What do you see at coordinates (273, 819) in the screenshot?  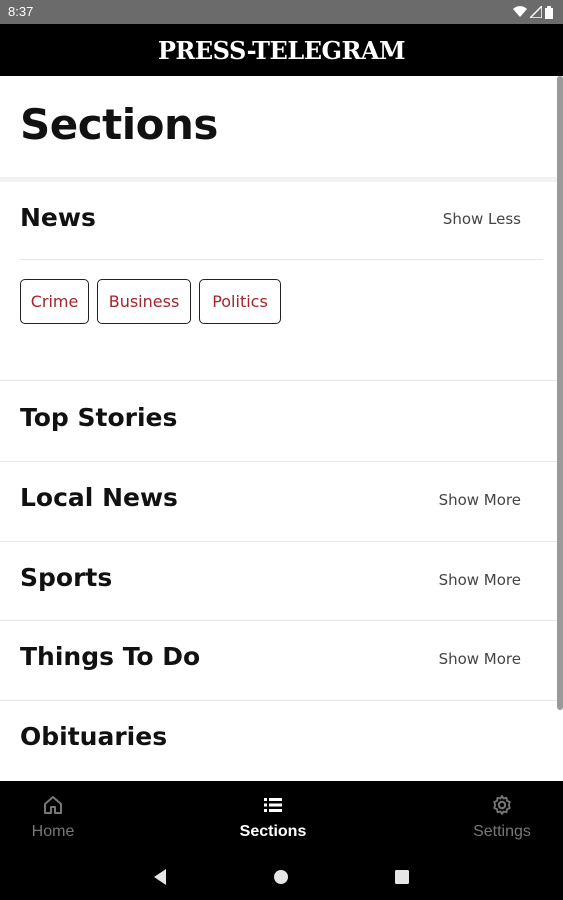 I see `nav-sections: Sections` at bounding box center [273, 819].